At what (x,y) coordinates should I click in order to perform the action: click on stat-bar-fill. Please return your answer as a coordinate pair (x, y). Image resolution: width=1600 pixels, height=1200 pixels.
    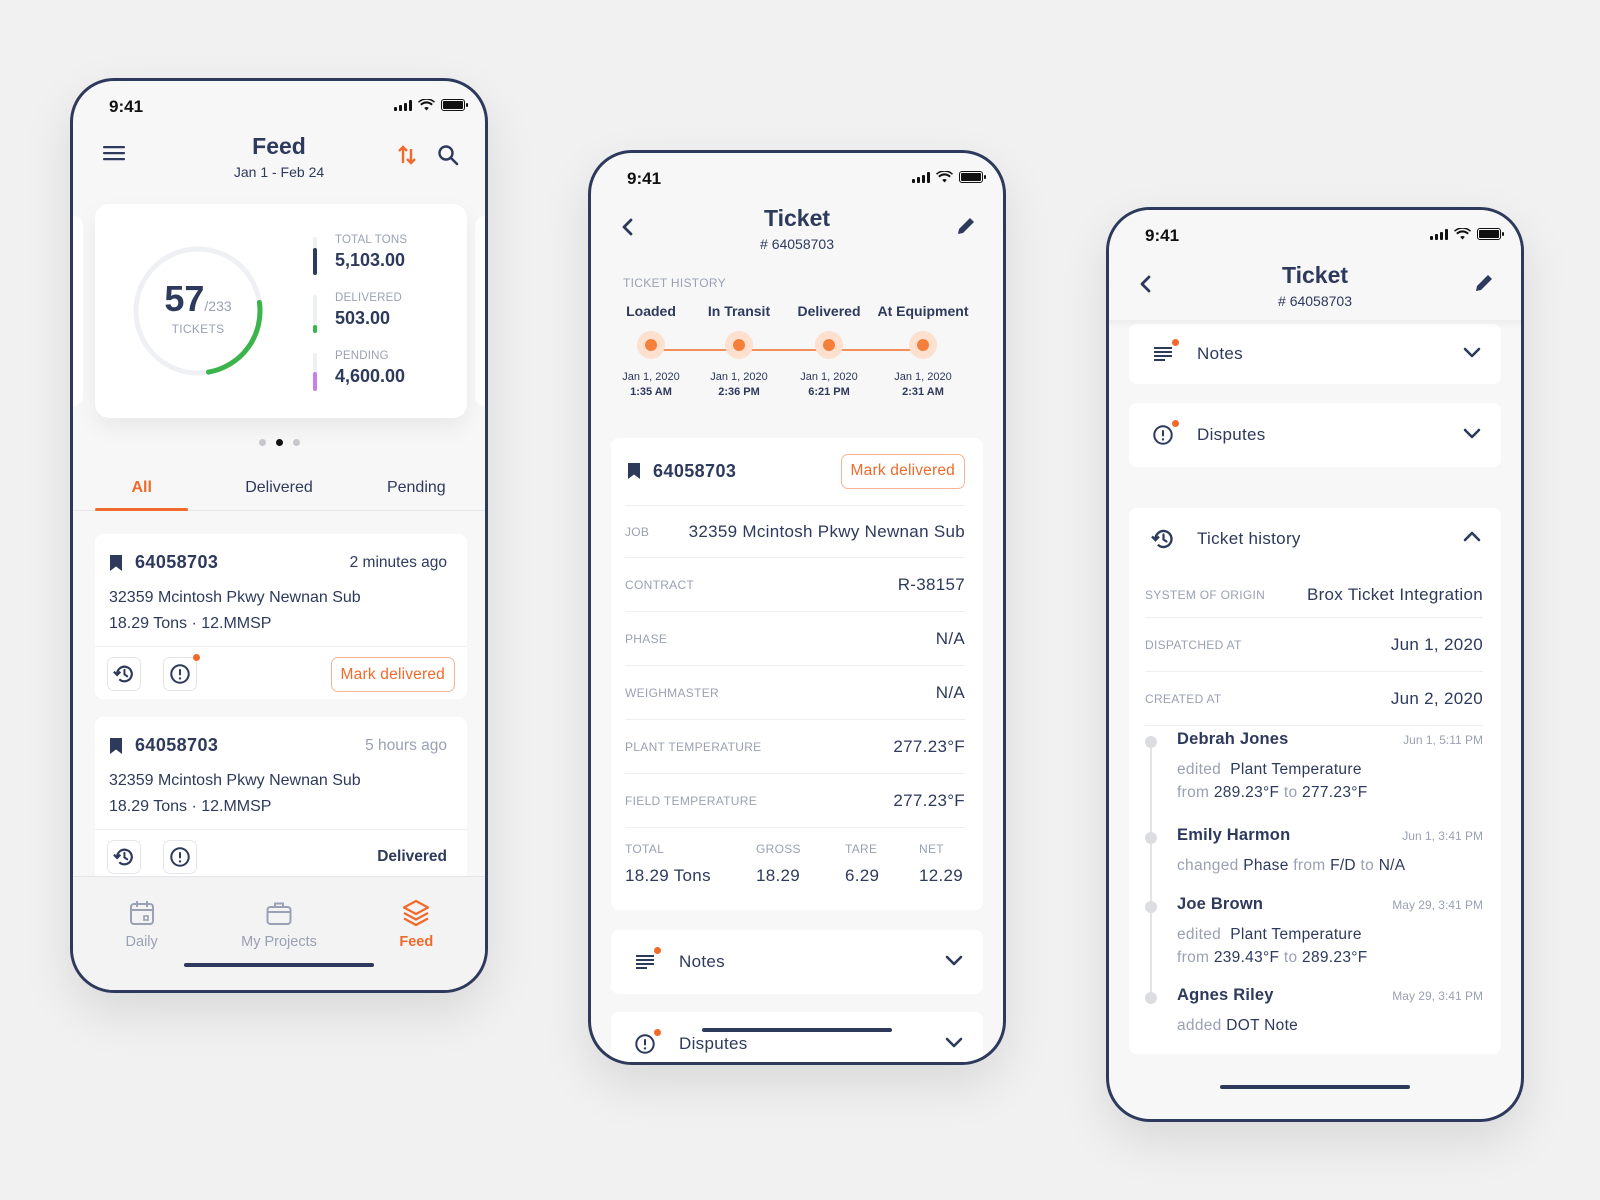
    Looking at the image, I should click on (315, 261).